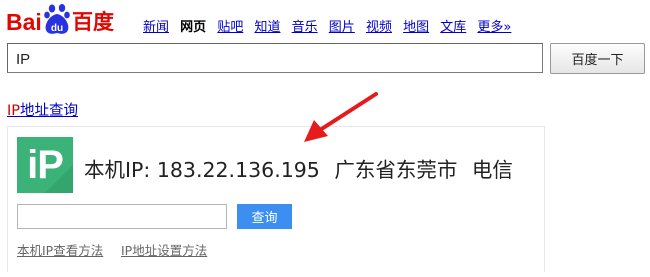  Describe the element at coordinates (597, 58) in the screenshot. I see `search-button: 百度一下` at that location.